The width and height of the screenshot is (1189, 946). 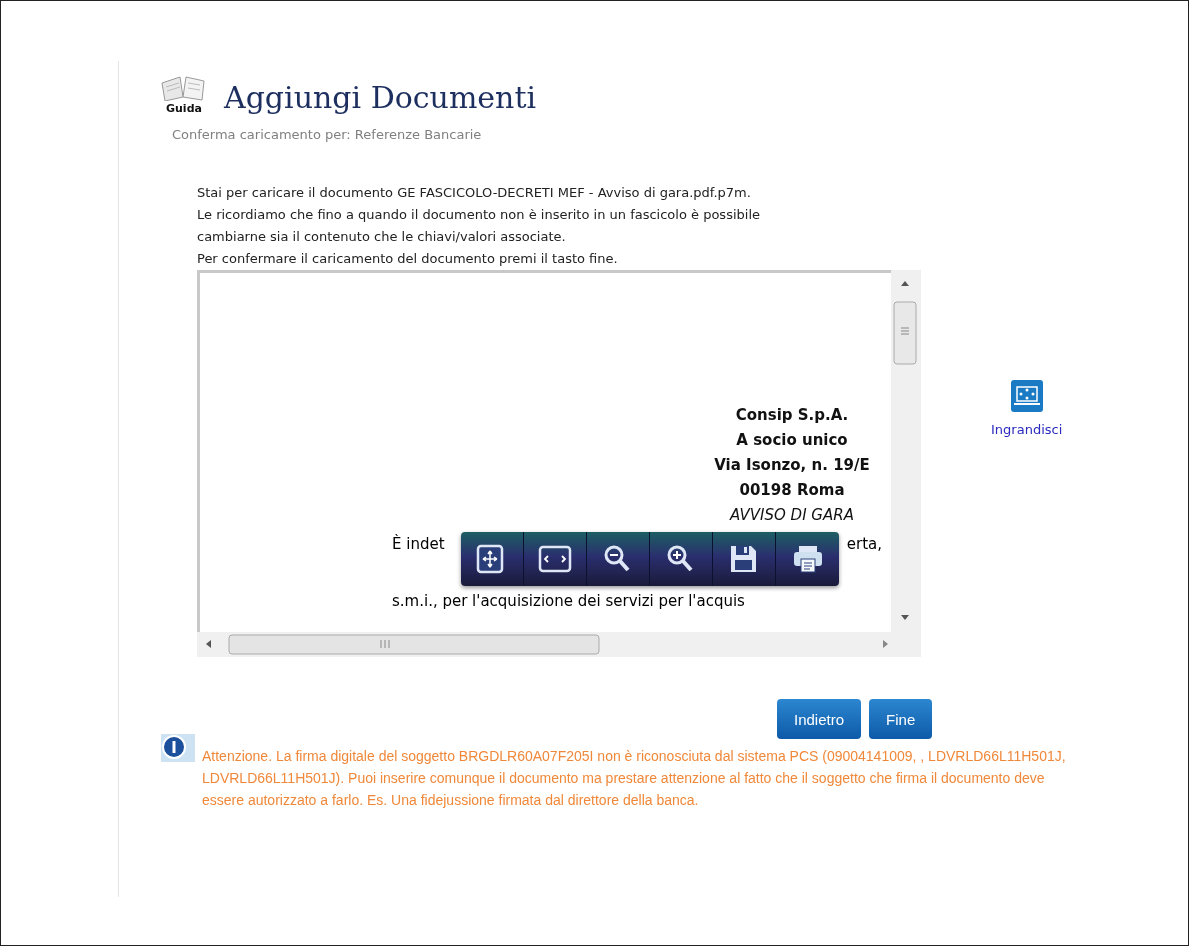 What do you see at coordinates (792, 415) in the screenshot?
I see `address-line: Consip S.p.A.` at bounding box center [792, 415].